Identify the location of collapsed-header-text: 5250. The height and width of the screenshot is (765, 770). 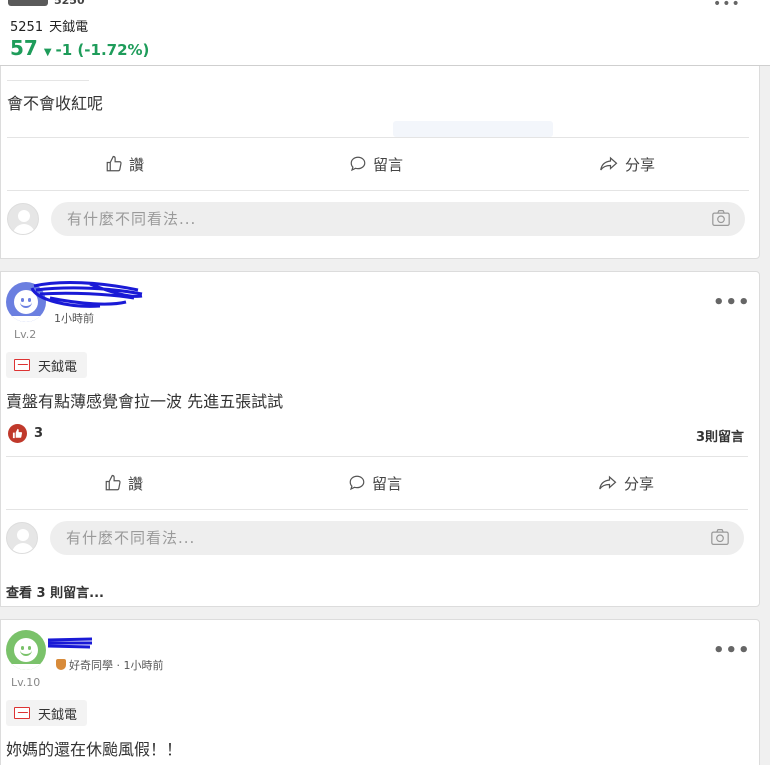
(69, 3).